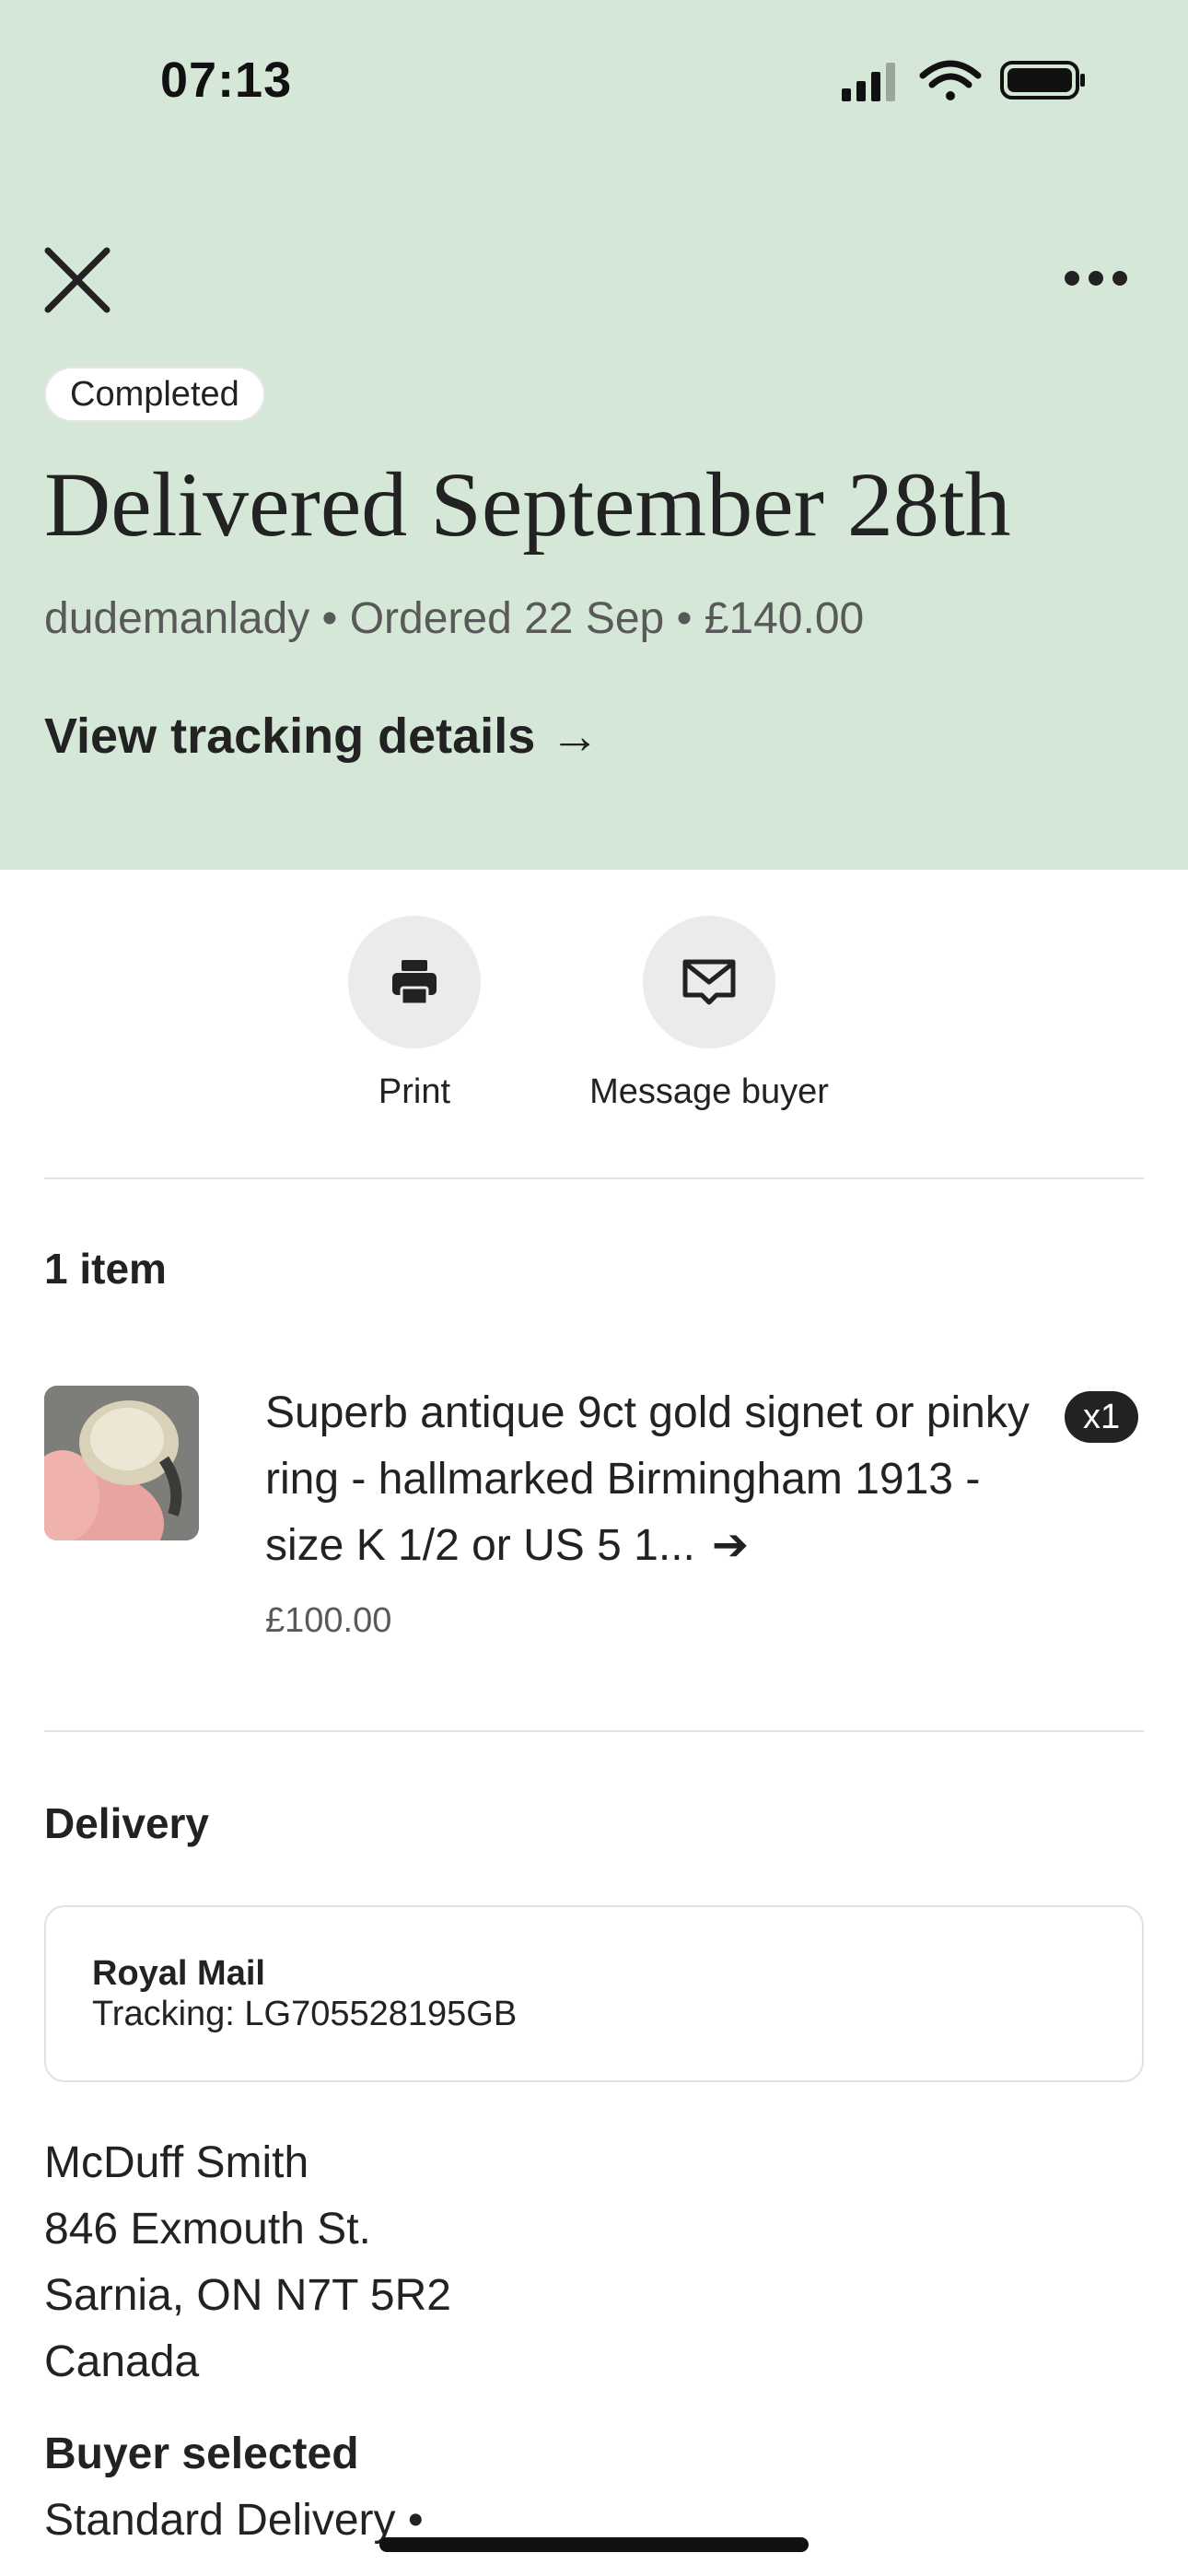 This screenshot has height=2576, width=1188. What do you see at coordinates (709, 1091) in the screenshot?
I see `message-buyer-label: Message buyer` at bounding box center [709, 1091].